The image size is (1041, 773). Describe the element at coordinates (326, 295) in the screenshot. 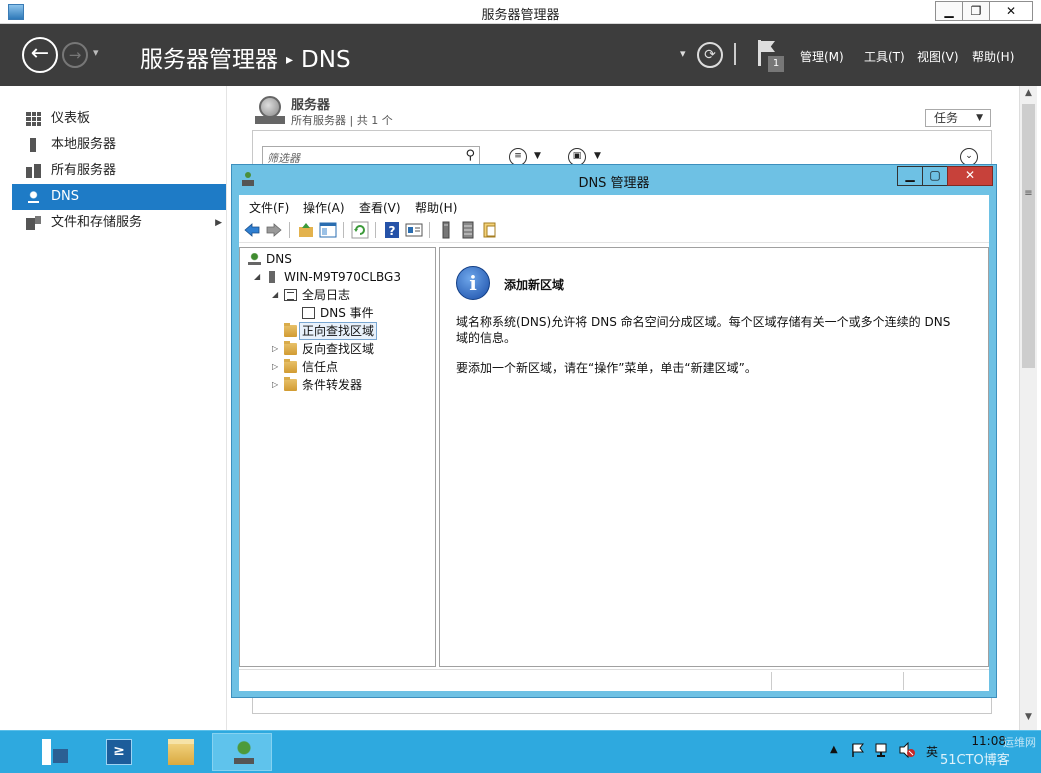

I see `tree-label: 全局日志` at that location.